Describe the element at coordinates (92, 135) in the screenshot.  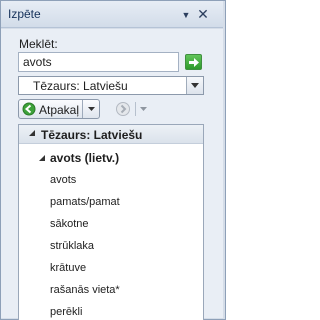
I see `results-source-title: Tēzaurs: Latviešu` at that location.